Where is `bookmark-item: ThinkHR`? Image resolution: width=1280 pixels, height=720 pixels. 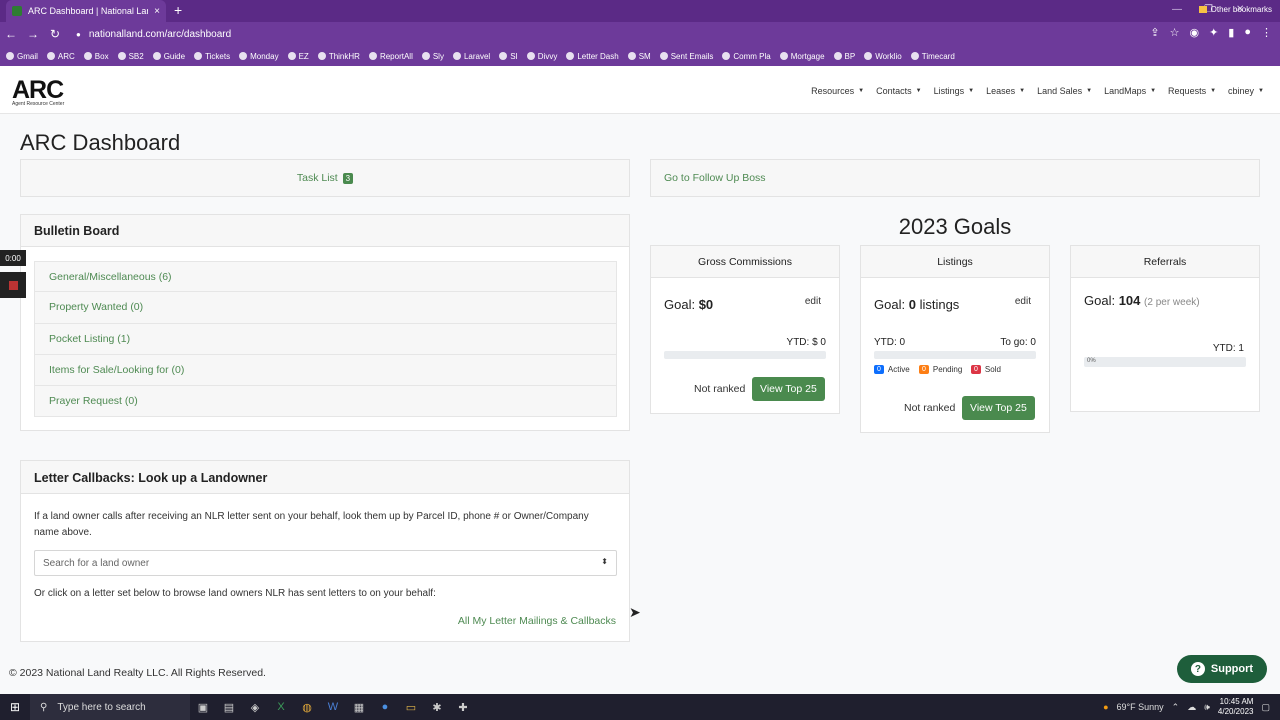 bookmark-item: ThinkHR is located at coordinates (338, 56).